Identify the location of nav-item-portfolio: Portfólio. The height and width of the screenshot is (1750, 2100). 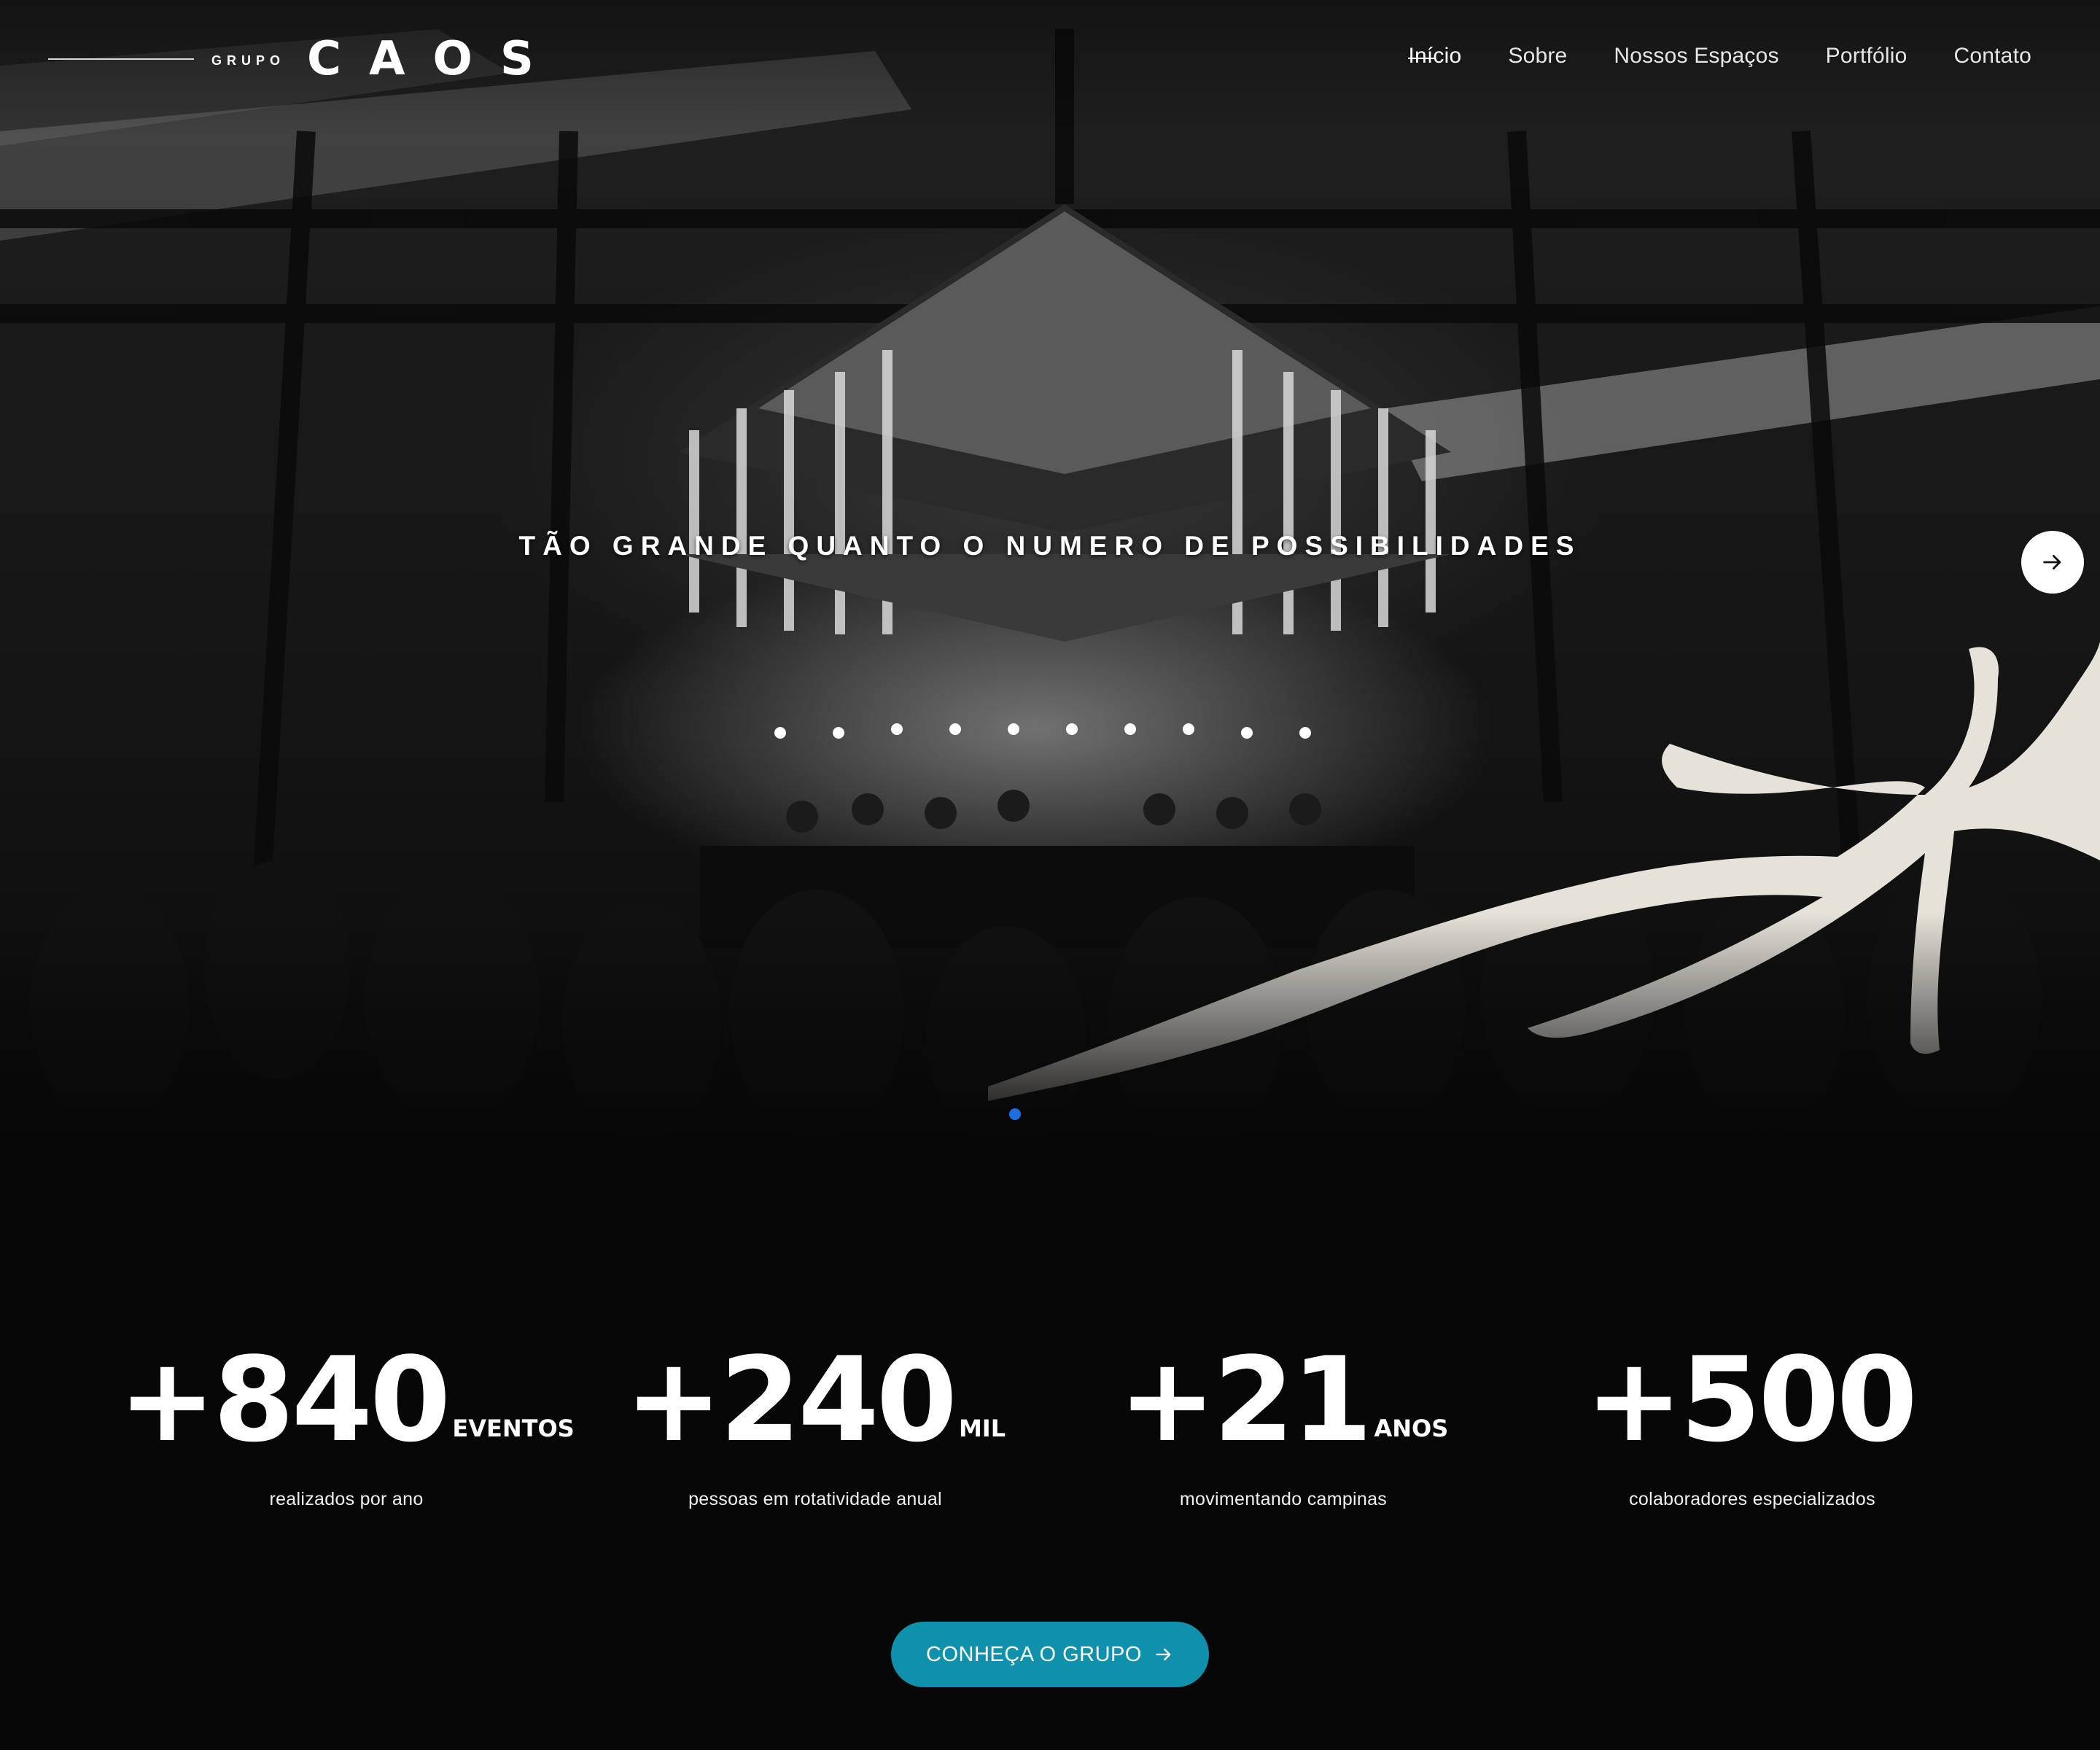
(1867, 56).